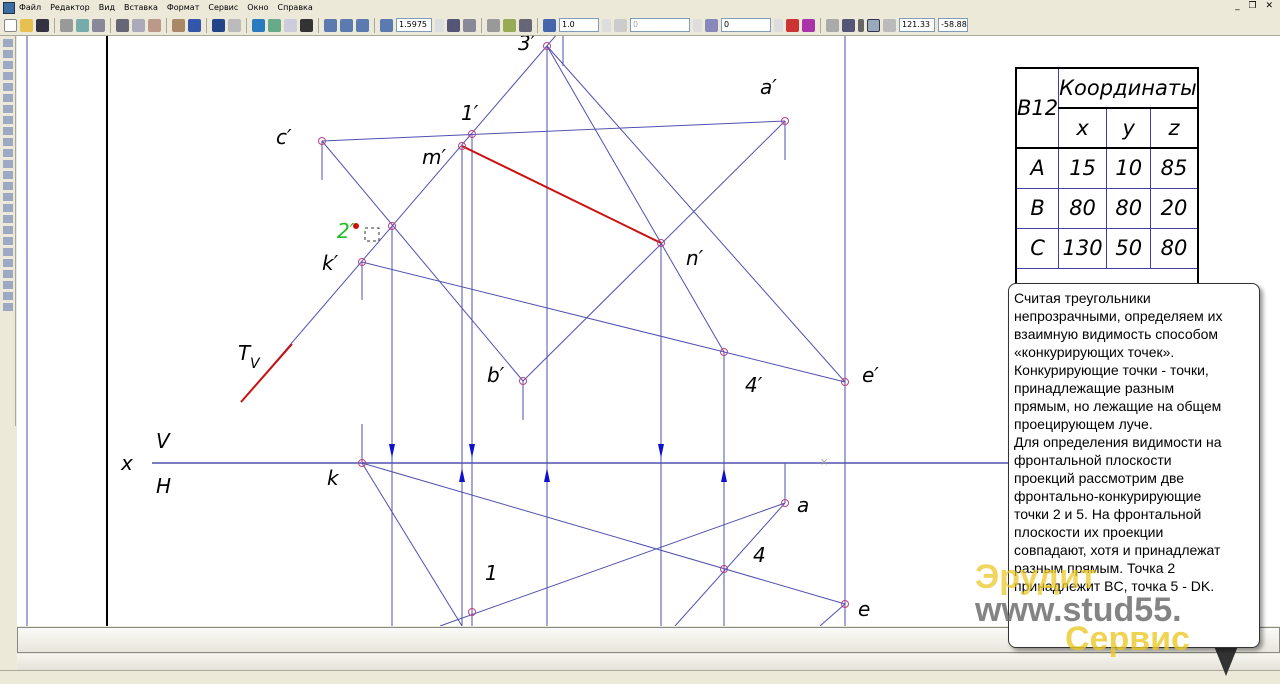  I want to click on local-cs-icon, so click(848, 25).